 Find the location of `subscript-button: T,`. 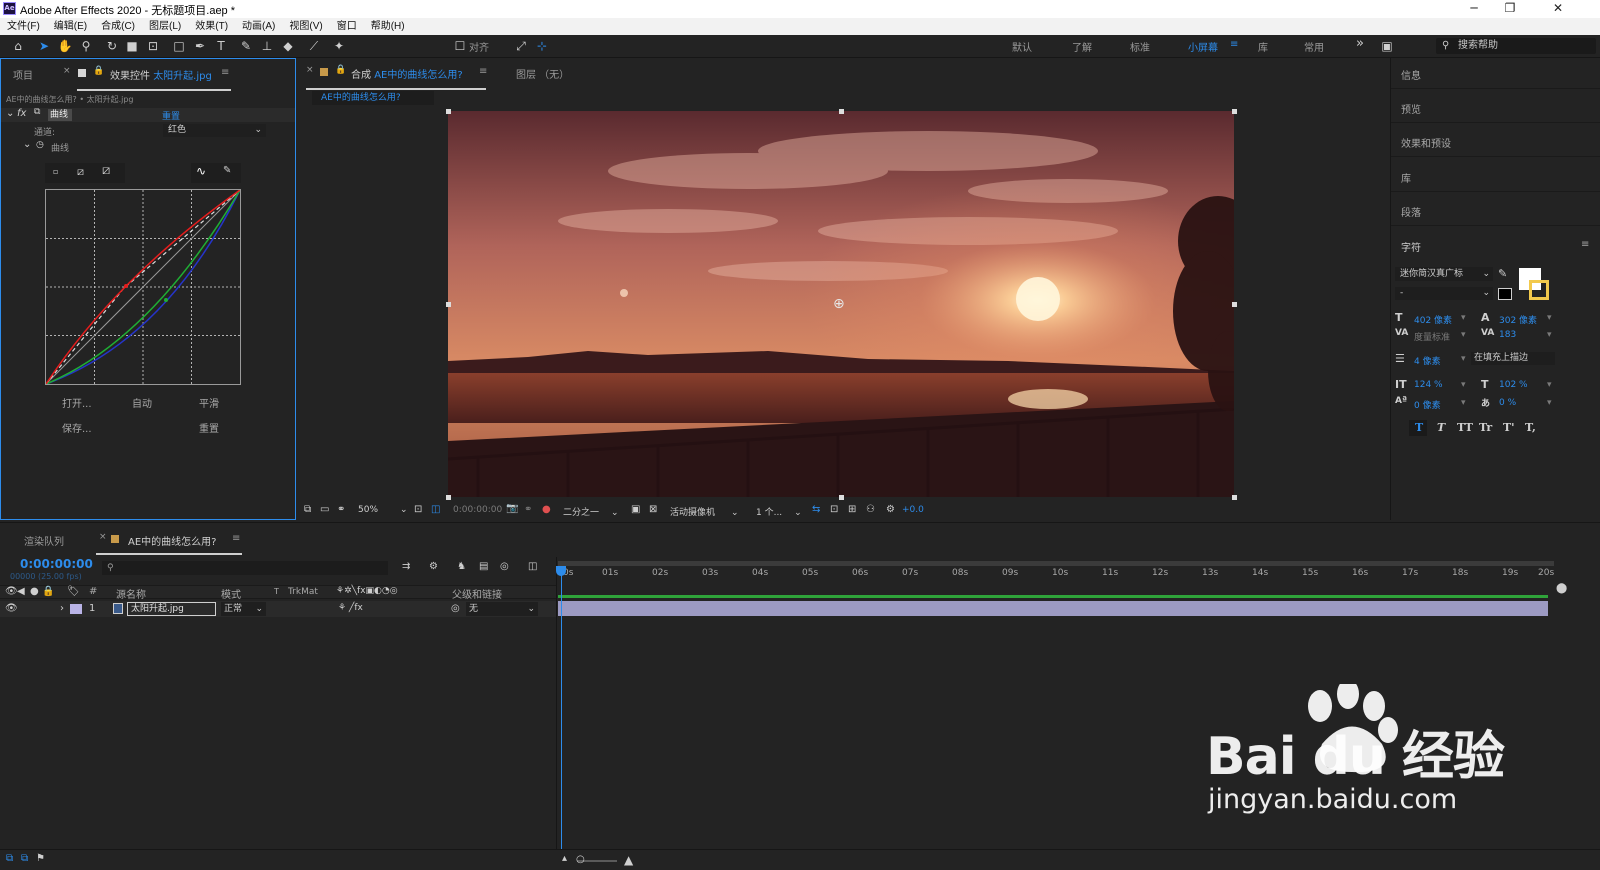

subscript-button: T, is located at coordinates (1530, 427).